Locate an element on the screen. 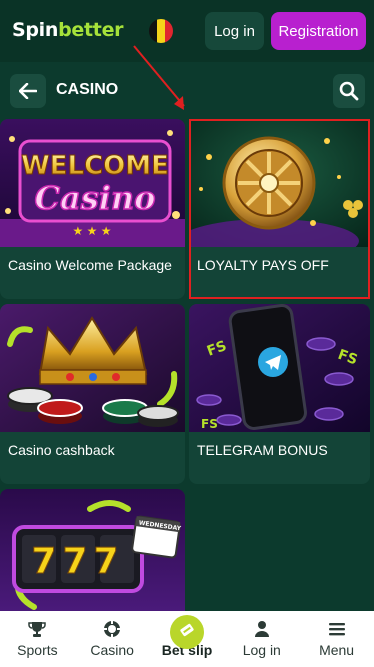 The image size is (374, 667). chip-icon is located at coordinates (112, 629).